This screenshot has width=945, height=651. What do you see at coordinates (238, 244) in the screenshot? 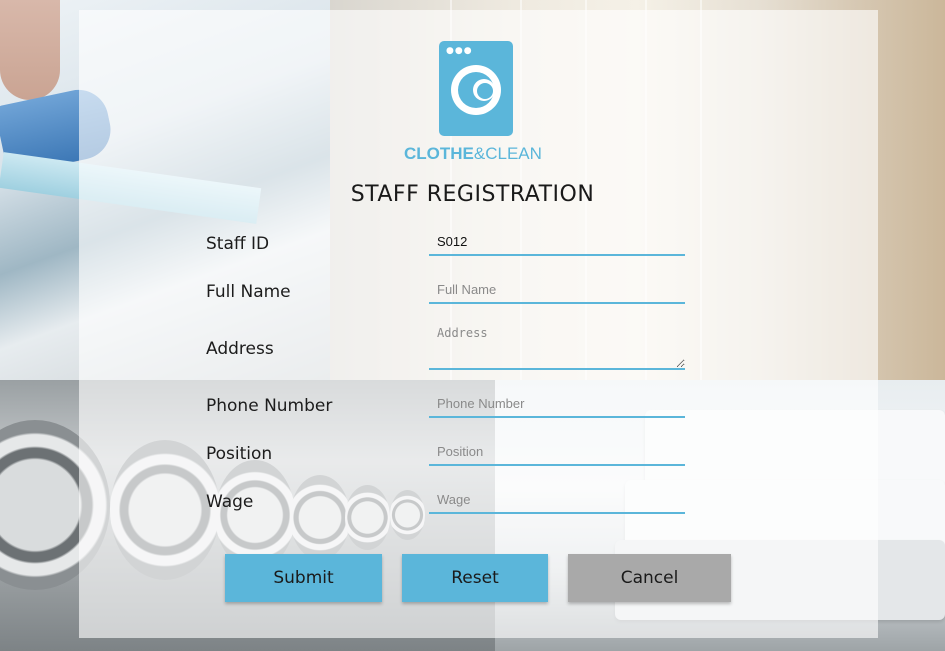
I see `staff-id-label: Staff ID` at bounding box center [238, 244].